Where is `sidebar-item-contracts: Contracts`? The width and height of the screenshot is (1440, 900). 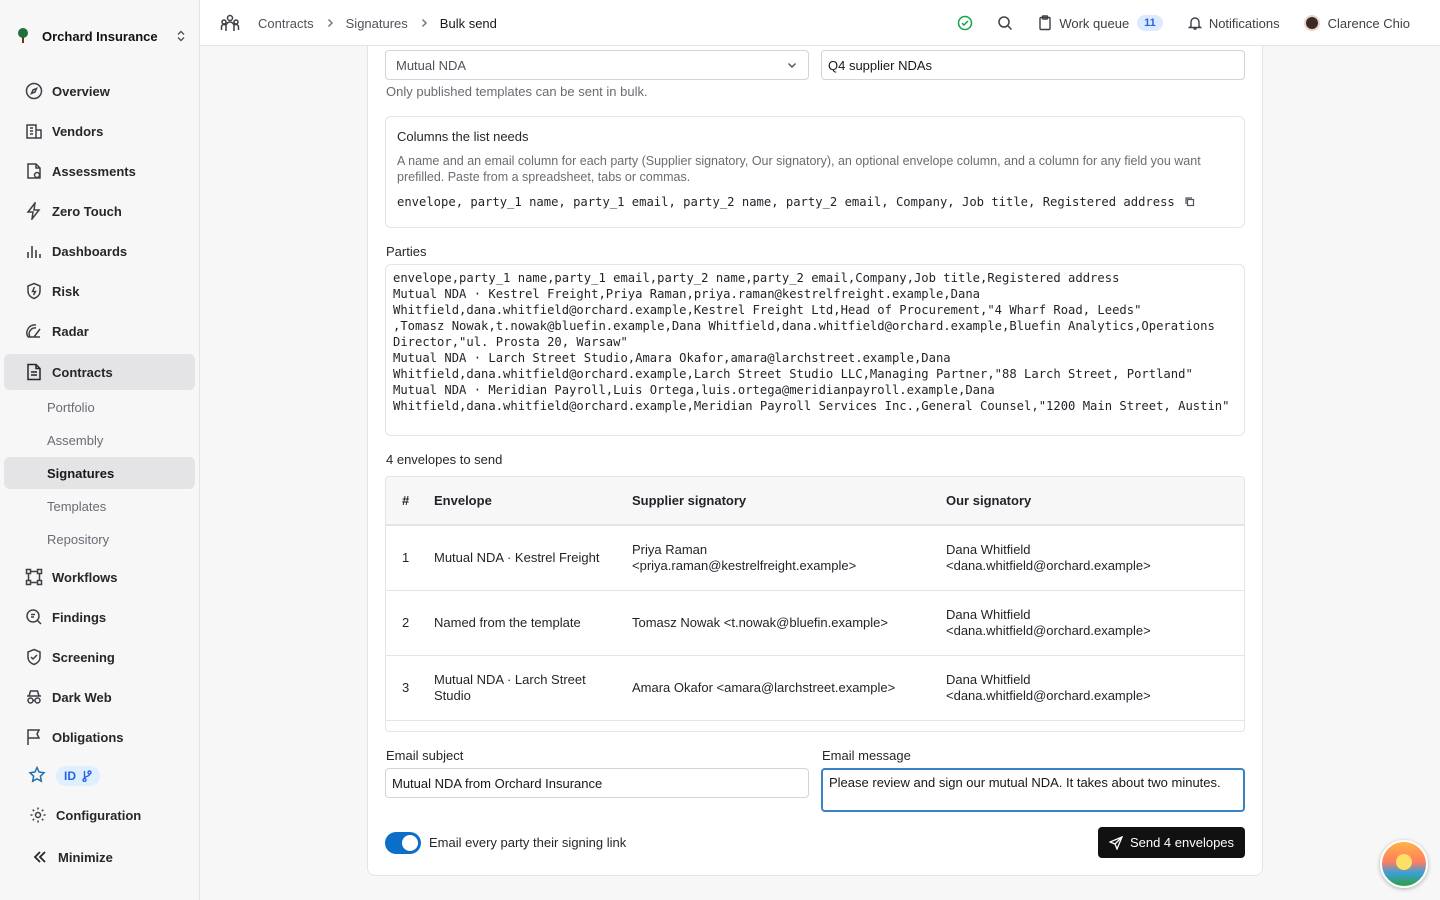 sidebar-item-contracts: Contracts is located at coordinates (99, 372).